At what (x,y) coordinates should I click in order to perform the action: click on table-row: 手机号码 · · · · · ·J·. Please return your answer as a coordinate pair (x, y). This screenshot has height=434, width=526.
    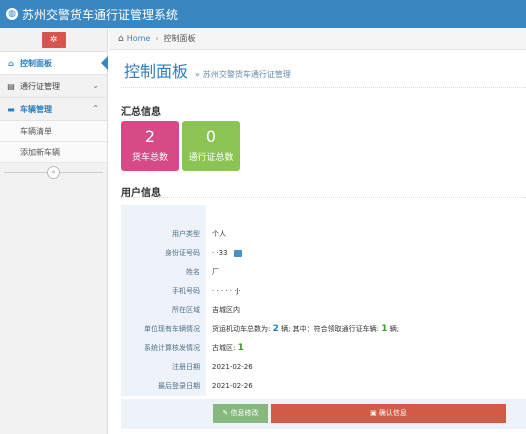
    Looking at the image, I should click on (323, 291).